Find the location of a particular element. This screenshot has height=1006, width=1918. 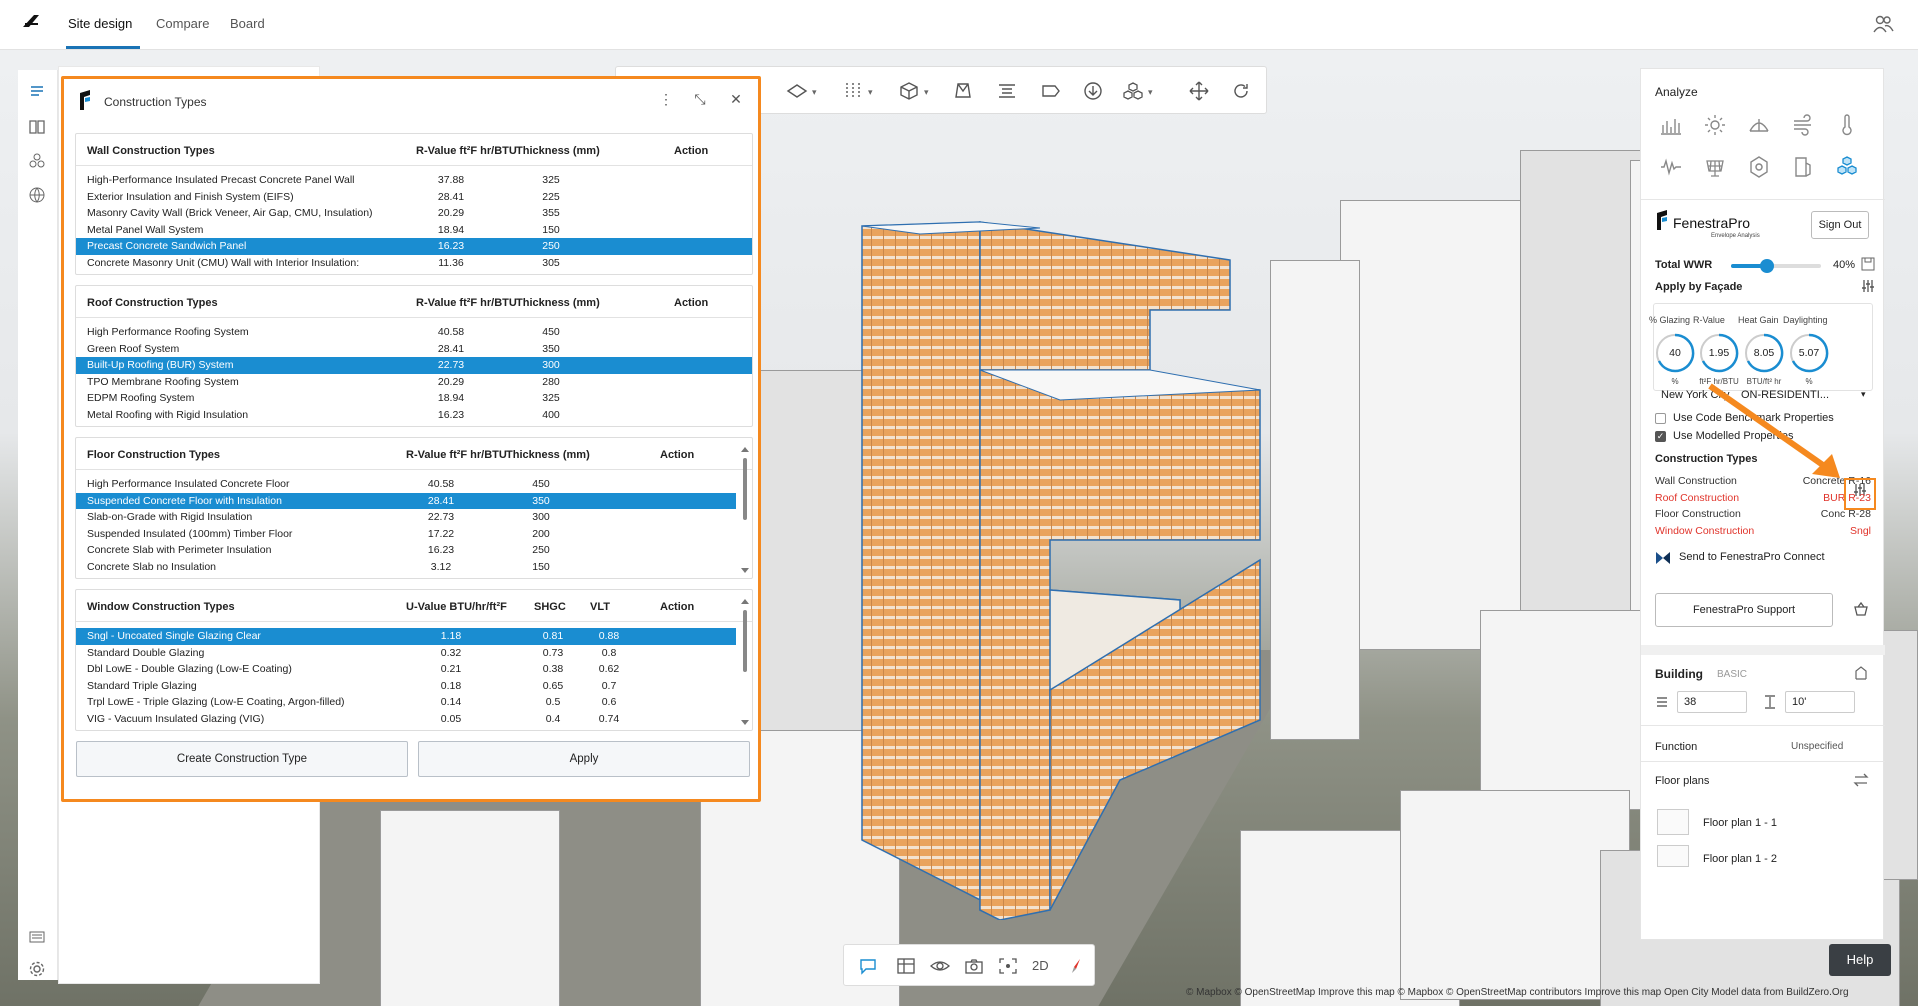

solar-panel-icon is located at coordinates (1715, 167).